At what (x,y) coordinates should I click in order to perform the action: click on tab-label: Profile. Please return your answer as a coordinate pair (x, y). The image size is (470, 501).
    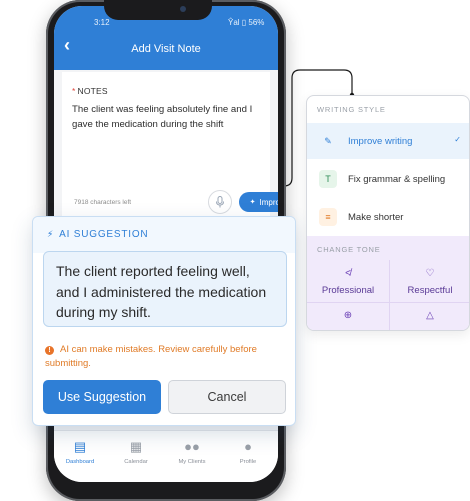
    Looking at the image, I should click on (248, 462).